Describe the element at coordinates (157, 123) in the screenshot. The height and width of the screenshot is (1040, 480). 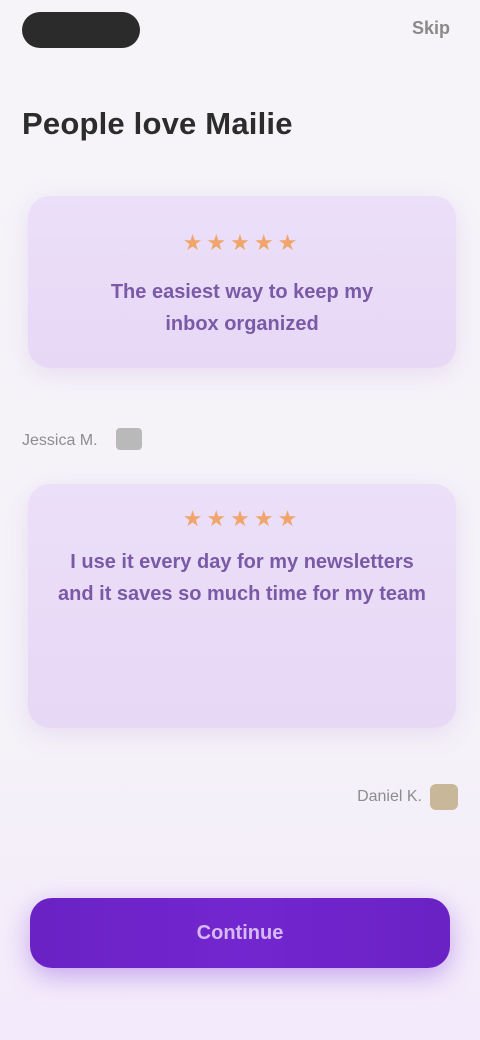
I see `page-title: People love Mailie` at that location.